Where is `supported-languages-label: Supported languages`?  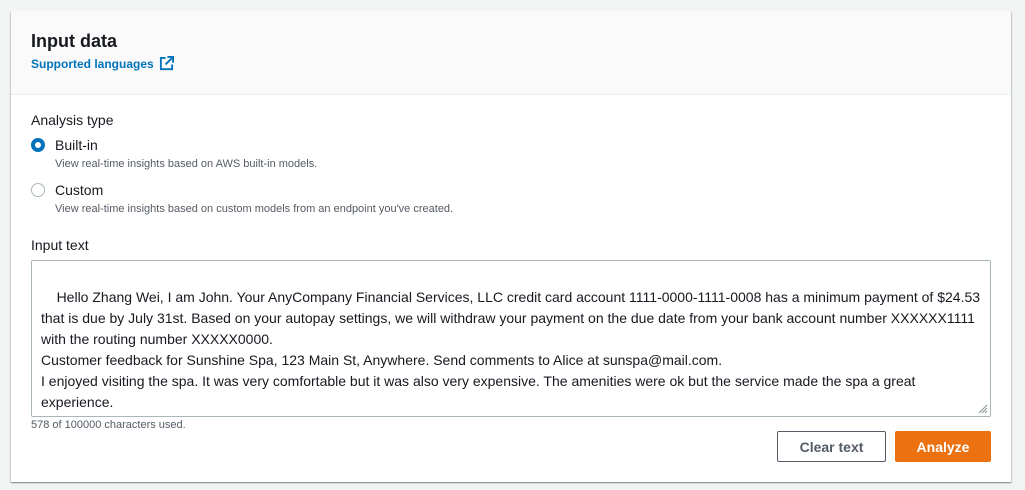 supported-languages-label: Supported languages is located at coordinates (92, 63).